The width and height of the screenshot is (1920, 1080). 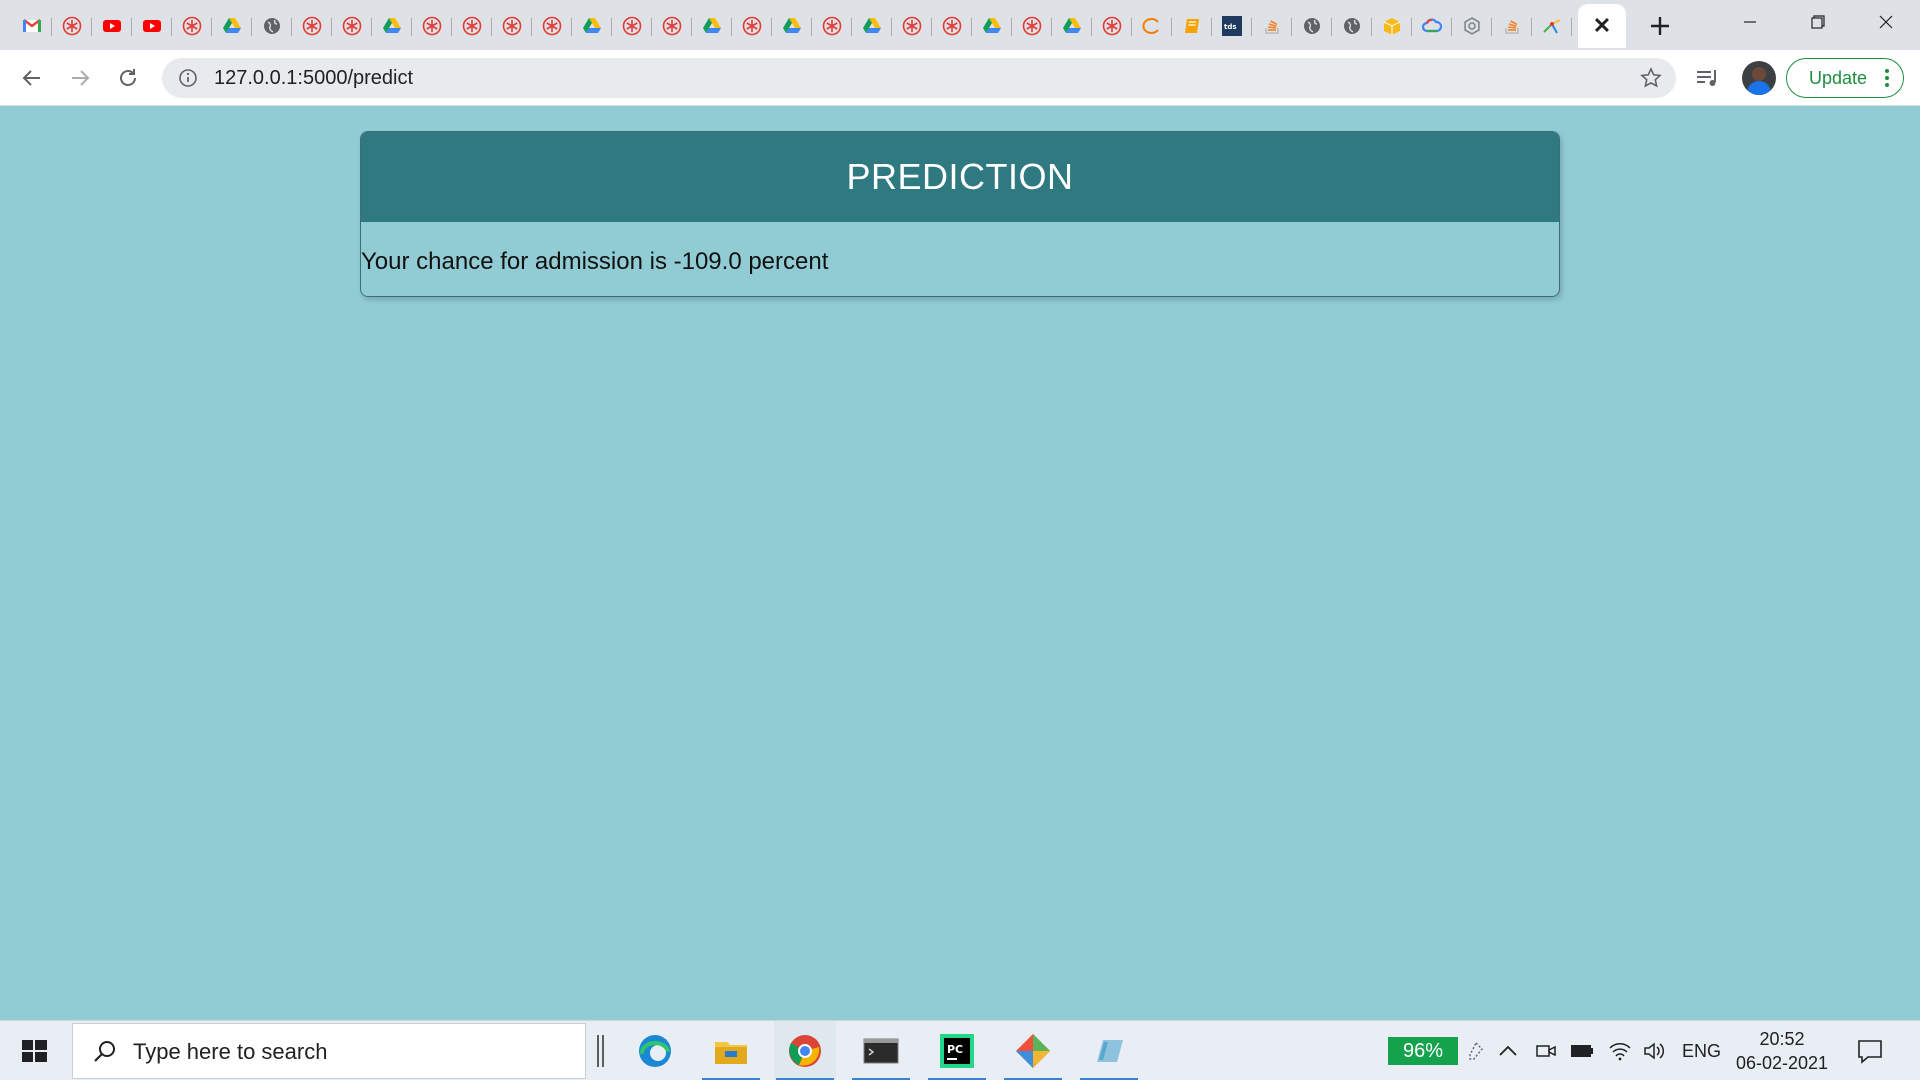 I want to click on pen-icon, so click(x=1478, y=1051).